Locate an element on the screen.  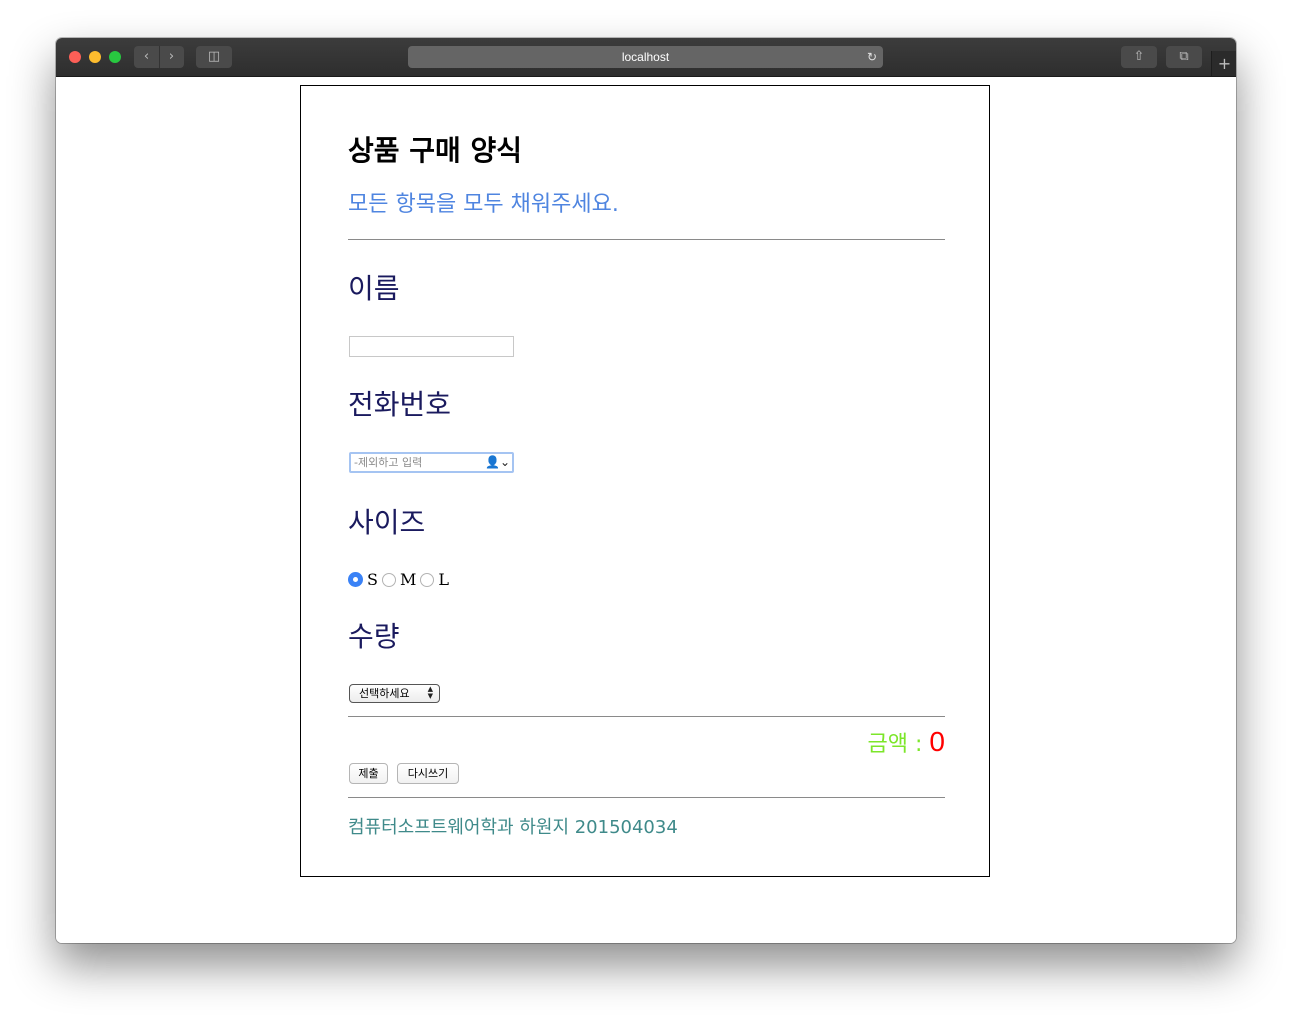
minimize-window-button is located at coordinates (95, 57).